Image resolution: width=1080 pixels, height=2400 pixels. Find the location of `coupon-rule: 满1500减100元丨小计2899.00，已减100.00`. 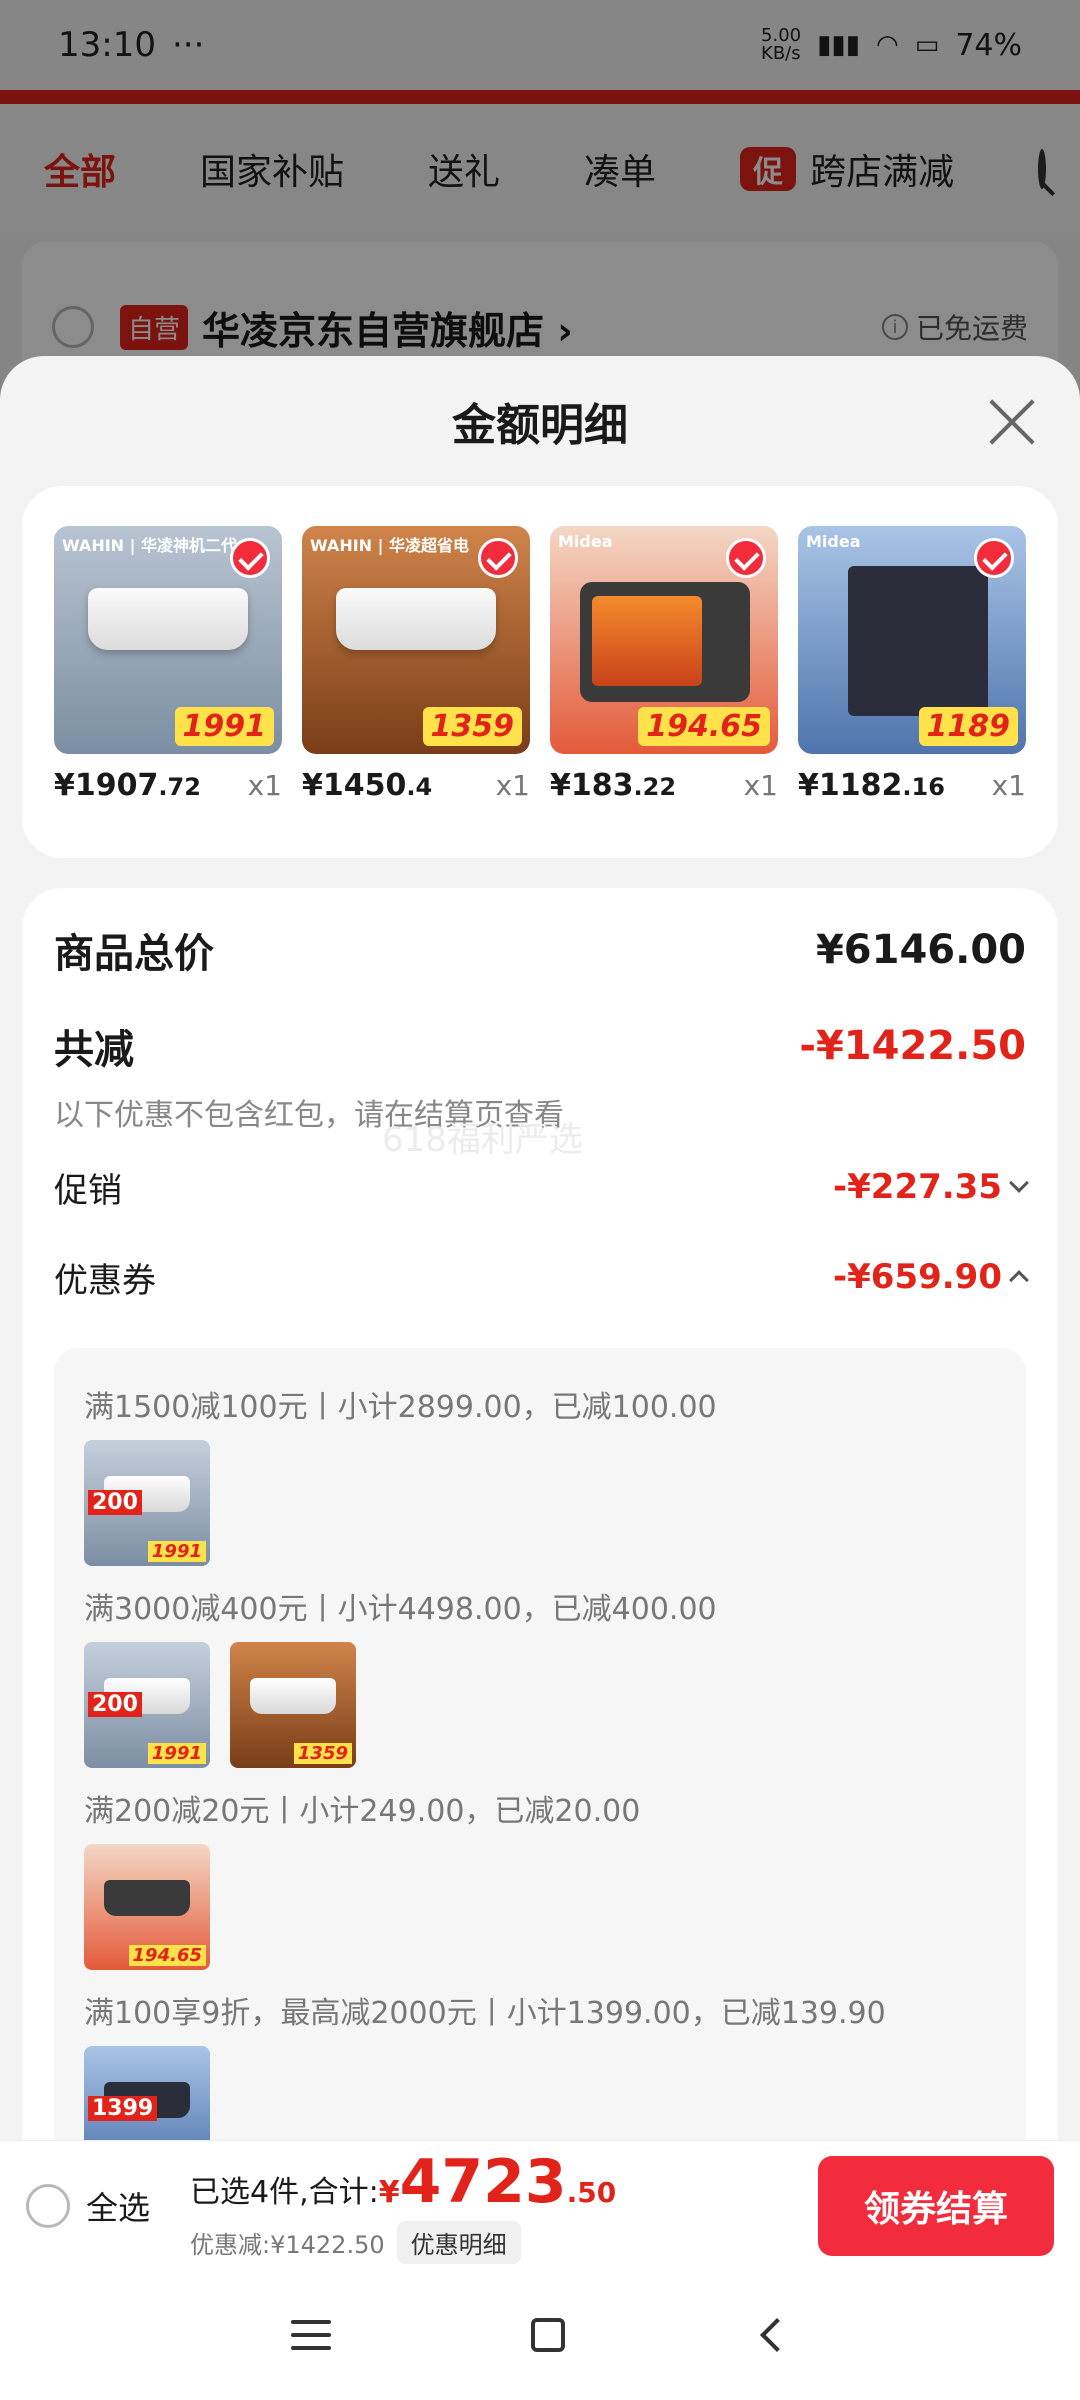

coupon-rule: 满1500减100元丨小计2899.00，已减100.00 is located at coordinates (400, 1407).